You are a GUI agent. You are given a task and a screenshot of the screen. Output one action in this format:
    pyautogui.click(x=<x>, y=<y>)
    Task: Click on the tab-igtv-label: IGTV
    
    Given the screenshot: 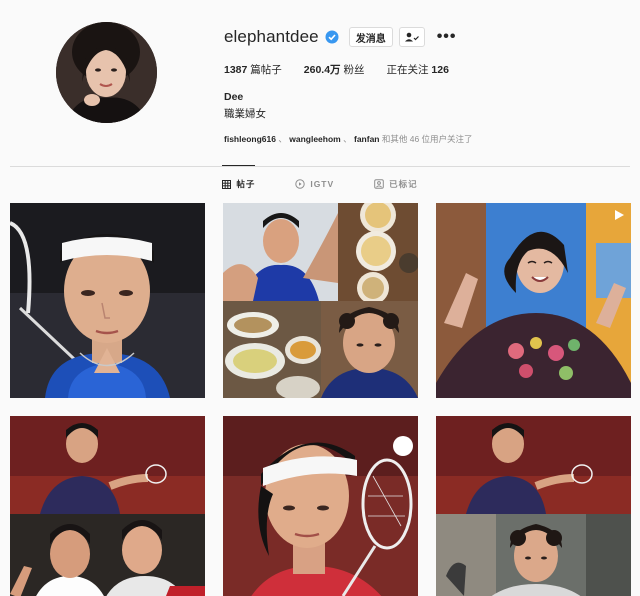 What is the action you would take?
    pyautogui.click(x=322, y=184)
    